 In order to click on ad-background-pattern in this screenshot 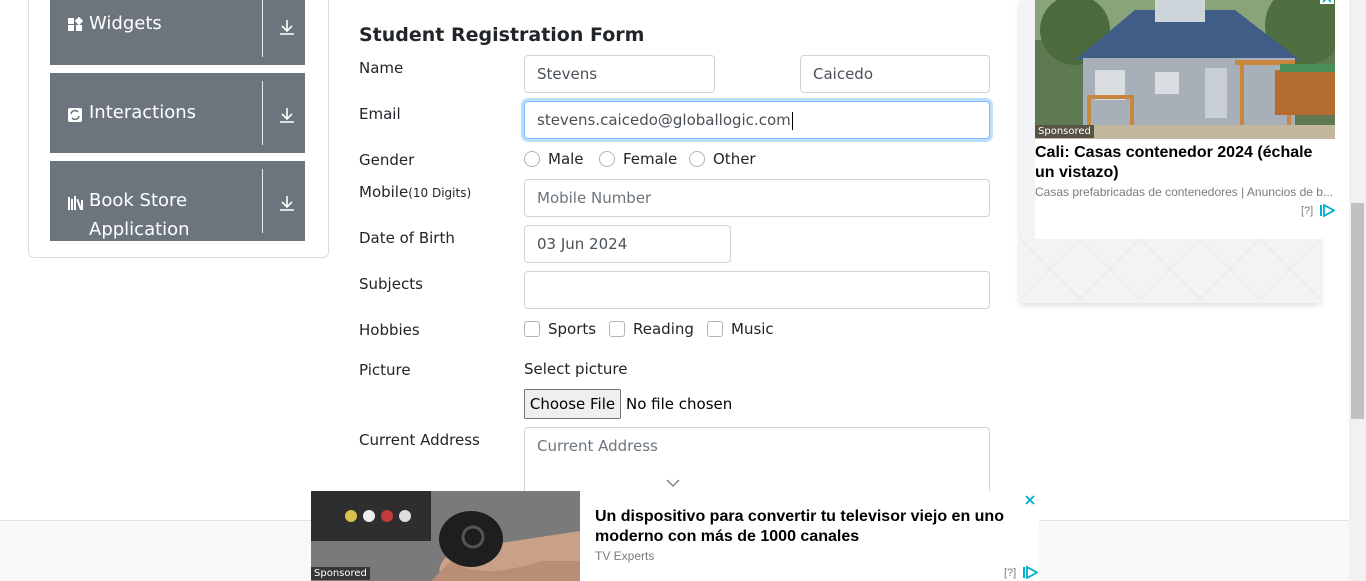, I will do `click(1170, 269)`.